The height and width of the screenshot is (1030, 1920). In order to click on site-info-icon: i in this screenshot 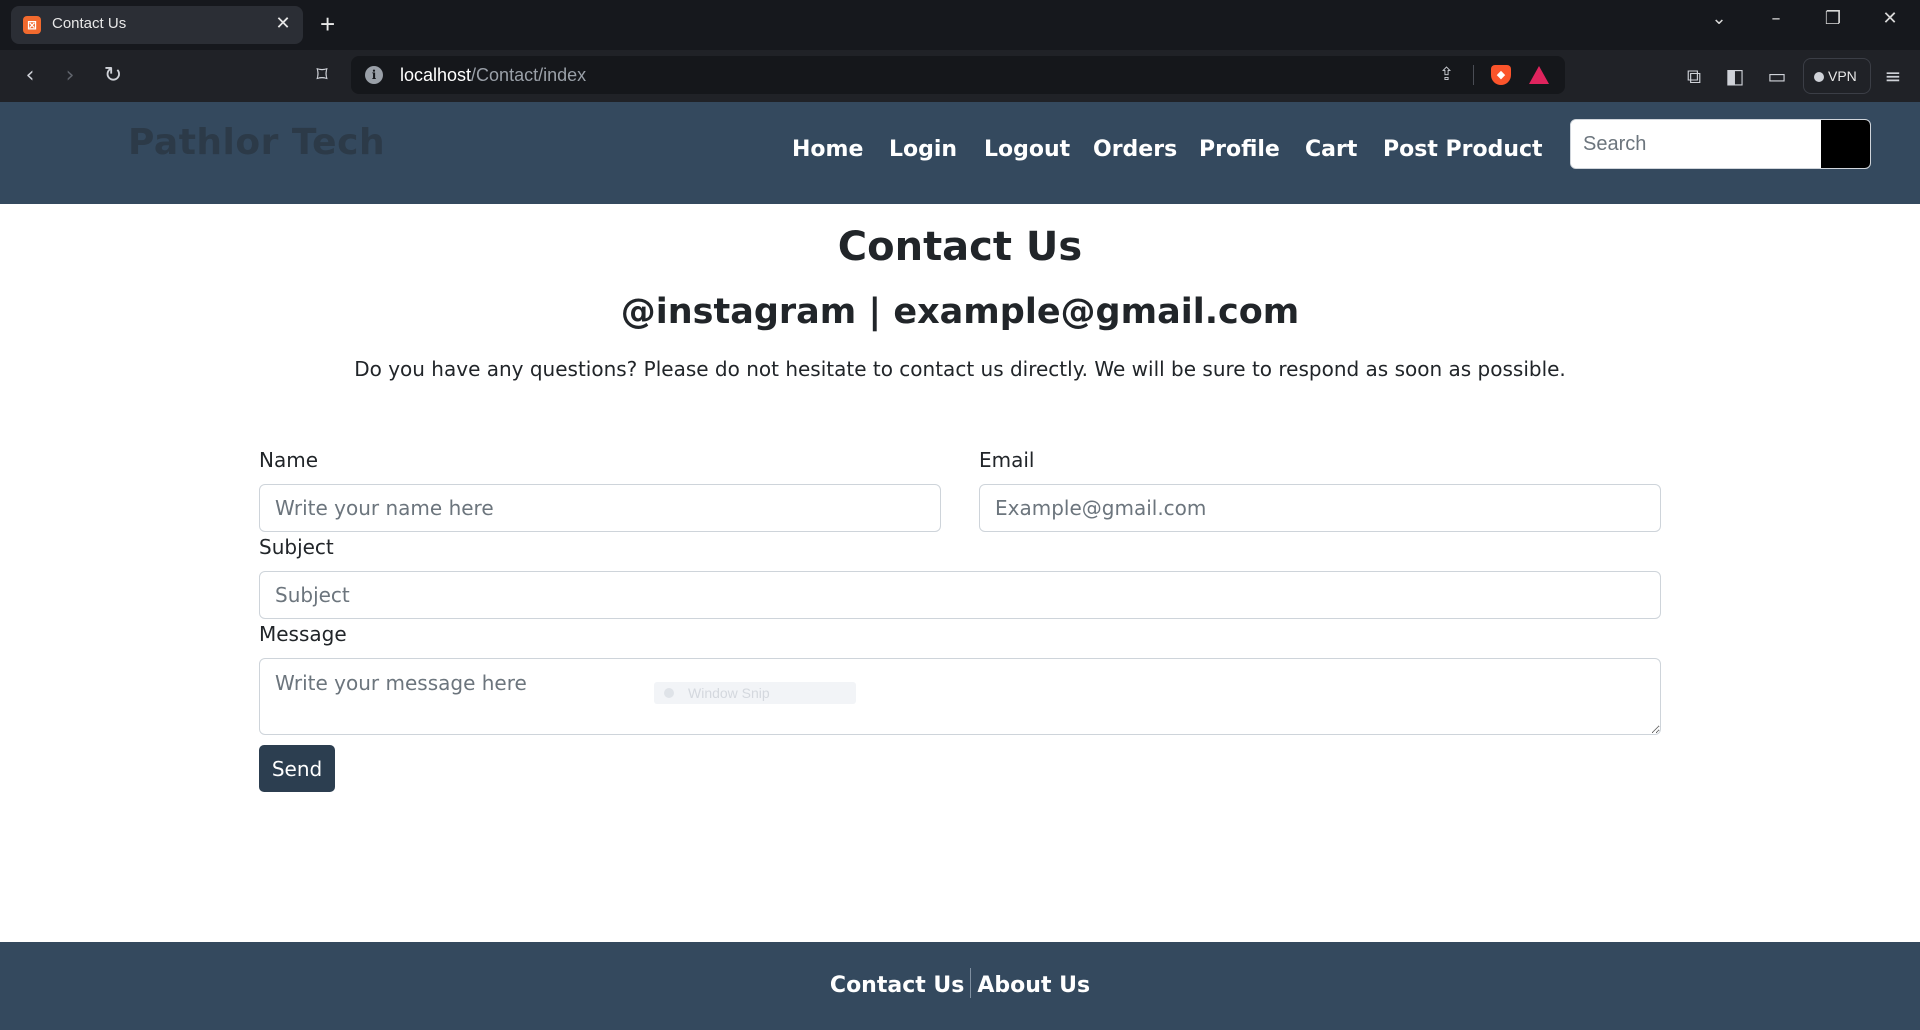, I will do `click(374, 75)`.